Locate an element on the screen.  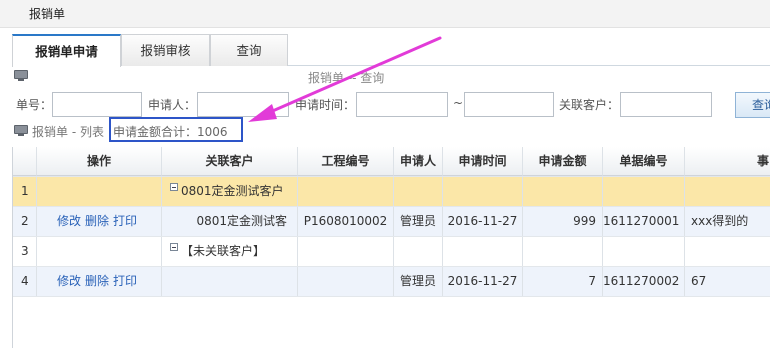
amount-total-label: 申请金额合计：1006 is located at coordinates (170, 132).